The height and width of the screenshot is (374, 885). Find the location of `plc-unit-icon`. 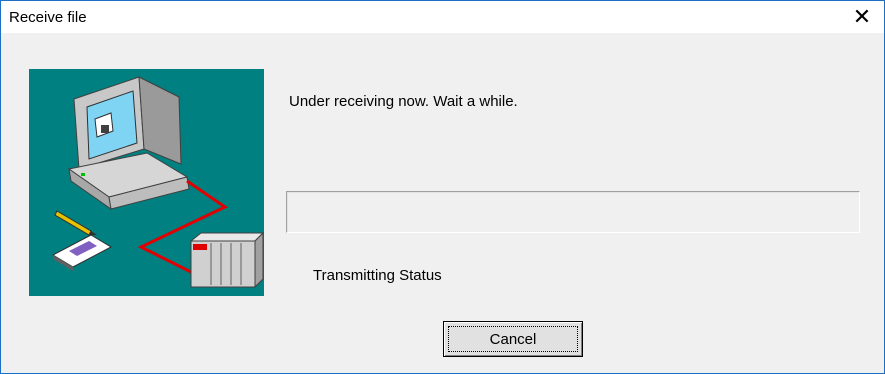

plc-unit-icon is located at coordinates (227, 260).